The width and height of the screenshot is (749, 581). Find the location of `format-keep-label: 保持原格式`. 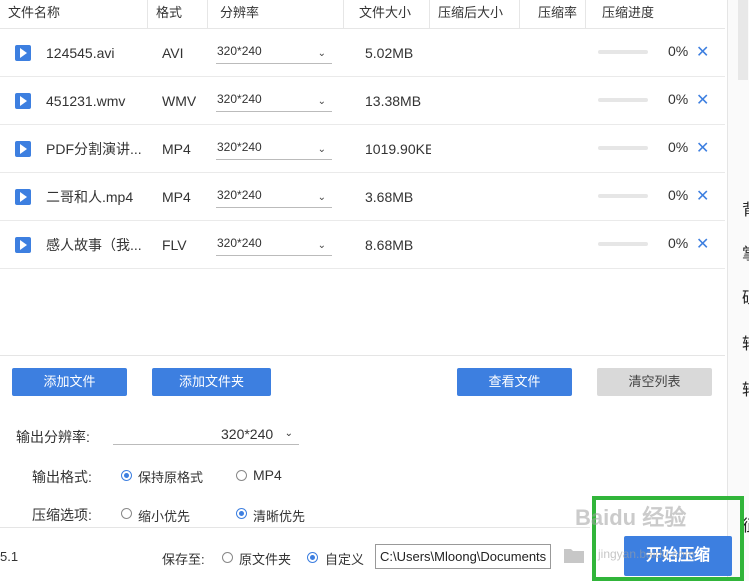

format-keep-label: 保持原格式 is located at coordinates (170, 476).